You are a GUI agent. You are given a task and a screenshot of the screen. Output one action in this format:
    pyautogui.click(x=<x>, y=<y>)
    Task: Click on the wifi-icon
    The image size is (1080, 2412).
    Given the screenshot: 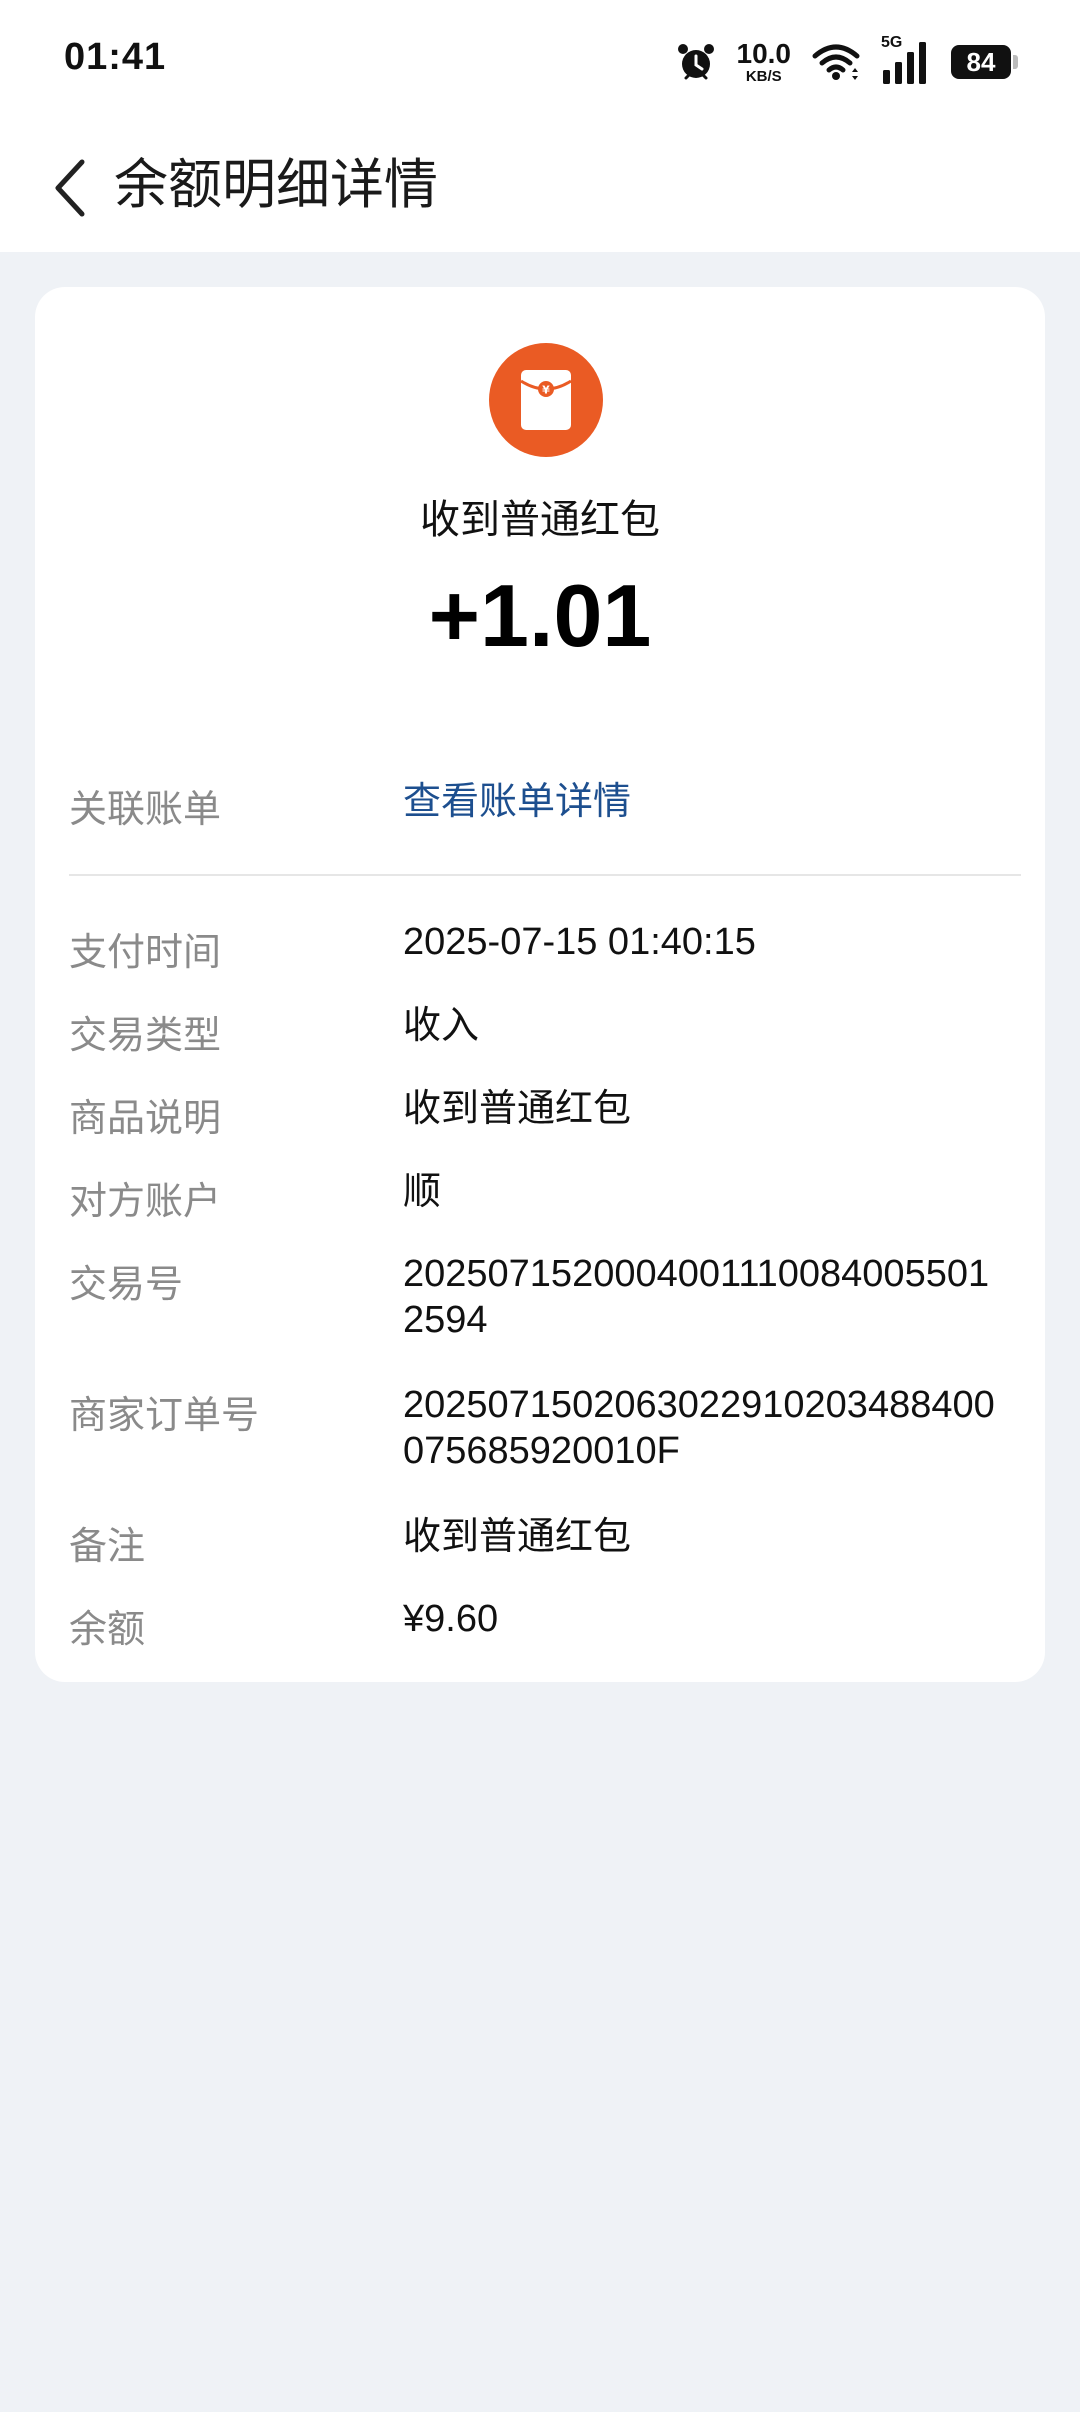 What is the action you would take?
    pyautogui.click(x=836, y=62)
    